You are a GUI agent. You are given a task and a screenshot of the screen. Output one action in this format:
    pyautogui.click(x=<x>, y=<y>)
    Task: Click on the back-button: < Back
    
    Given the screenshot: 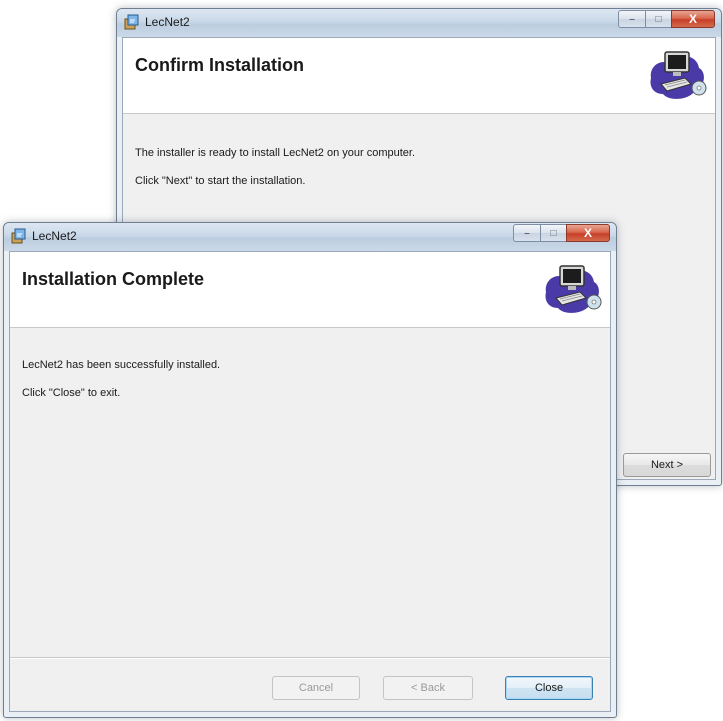 What is the action you would take?
    pyautogui.click(x=428, y=688)
    